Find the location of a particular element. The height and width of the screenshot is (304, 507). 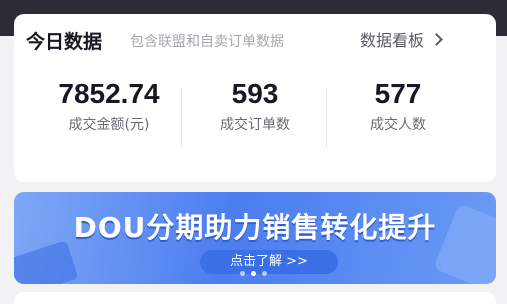

chevron-right-icon is located at coordinates (436, 39).